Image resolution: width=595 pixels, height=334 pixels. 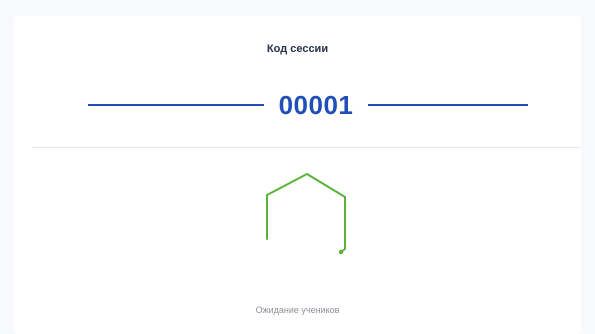 I want to click on divider, so click(x=306, y=147).